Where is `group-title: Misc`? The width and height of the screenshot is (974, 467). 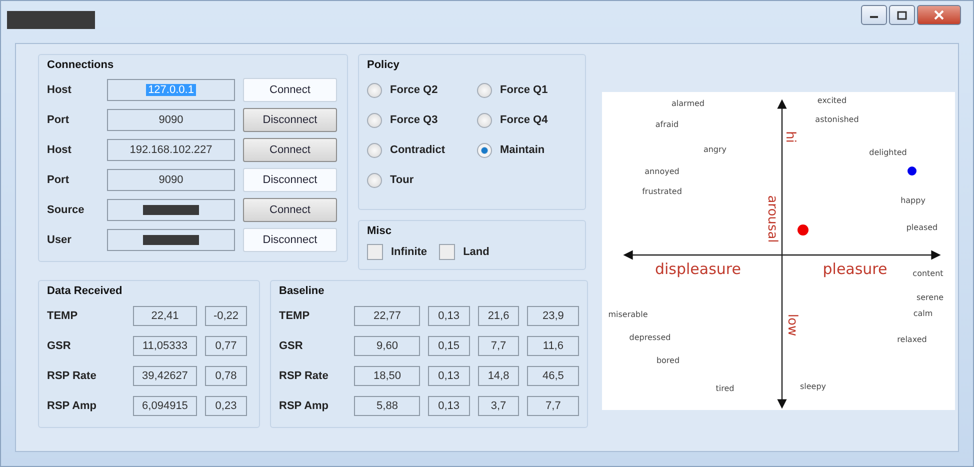
group-title: Misc is located at coordinates (379, 231).